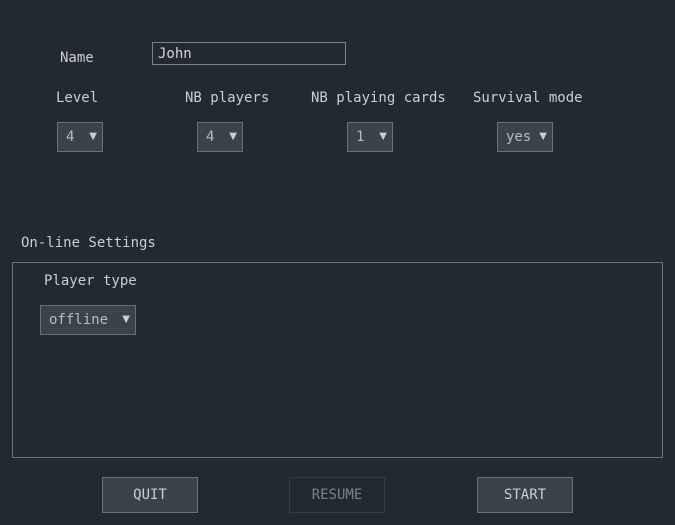 Image resolution: width=675 pixels, height=525 pixels. What do you see at coordinates (525, 495) in the screenshot?
I see `start-button: START` at bounding box center [525, 495].